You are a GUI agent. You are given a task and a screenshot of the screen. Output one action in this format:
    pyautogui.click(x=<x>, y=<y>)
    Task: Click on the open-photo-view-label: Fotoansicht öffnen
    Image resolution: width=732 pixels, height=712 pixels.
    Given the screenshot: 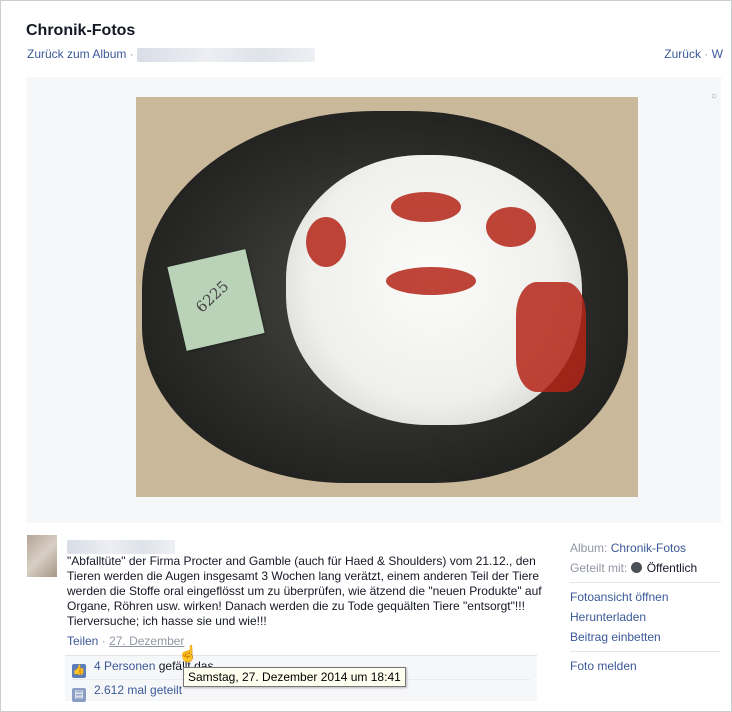 What is the action you would take?
    pyautogui.click(x=619, y=597)
    